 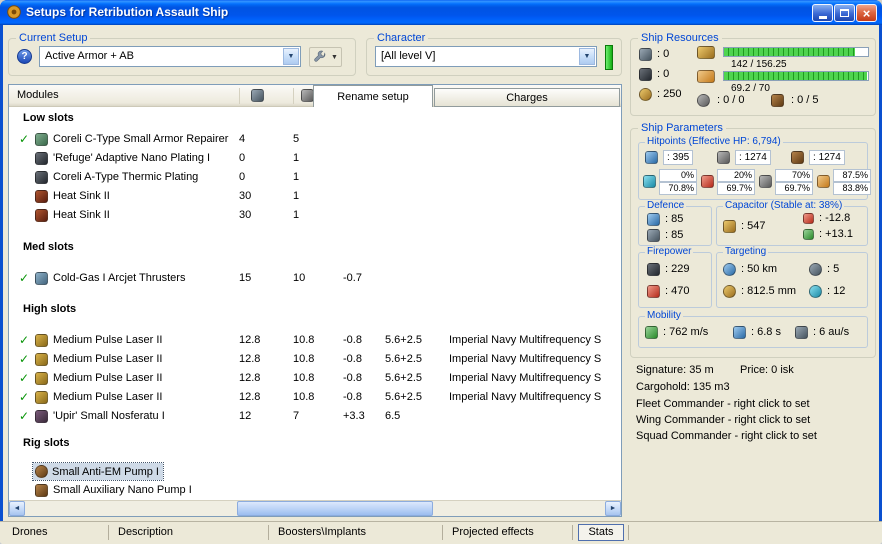 What do you see at coordinates (89, 56) in the screenshot?
I see `setup-select-value: Active Armor + AB` at bounding box center [89, 56].